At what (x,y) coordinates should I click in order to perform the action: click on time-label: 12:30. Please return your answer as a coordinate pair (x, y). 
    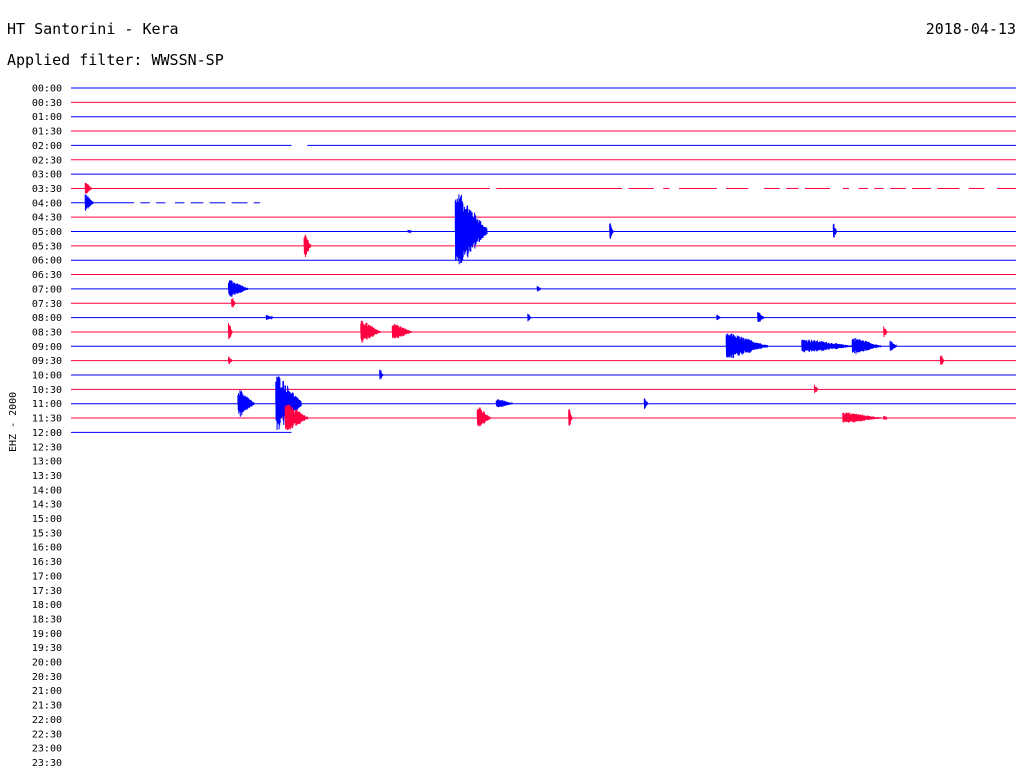
    Looking at the image, I should click on (47, 447).